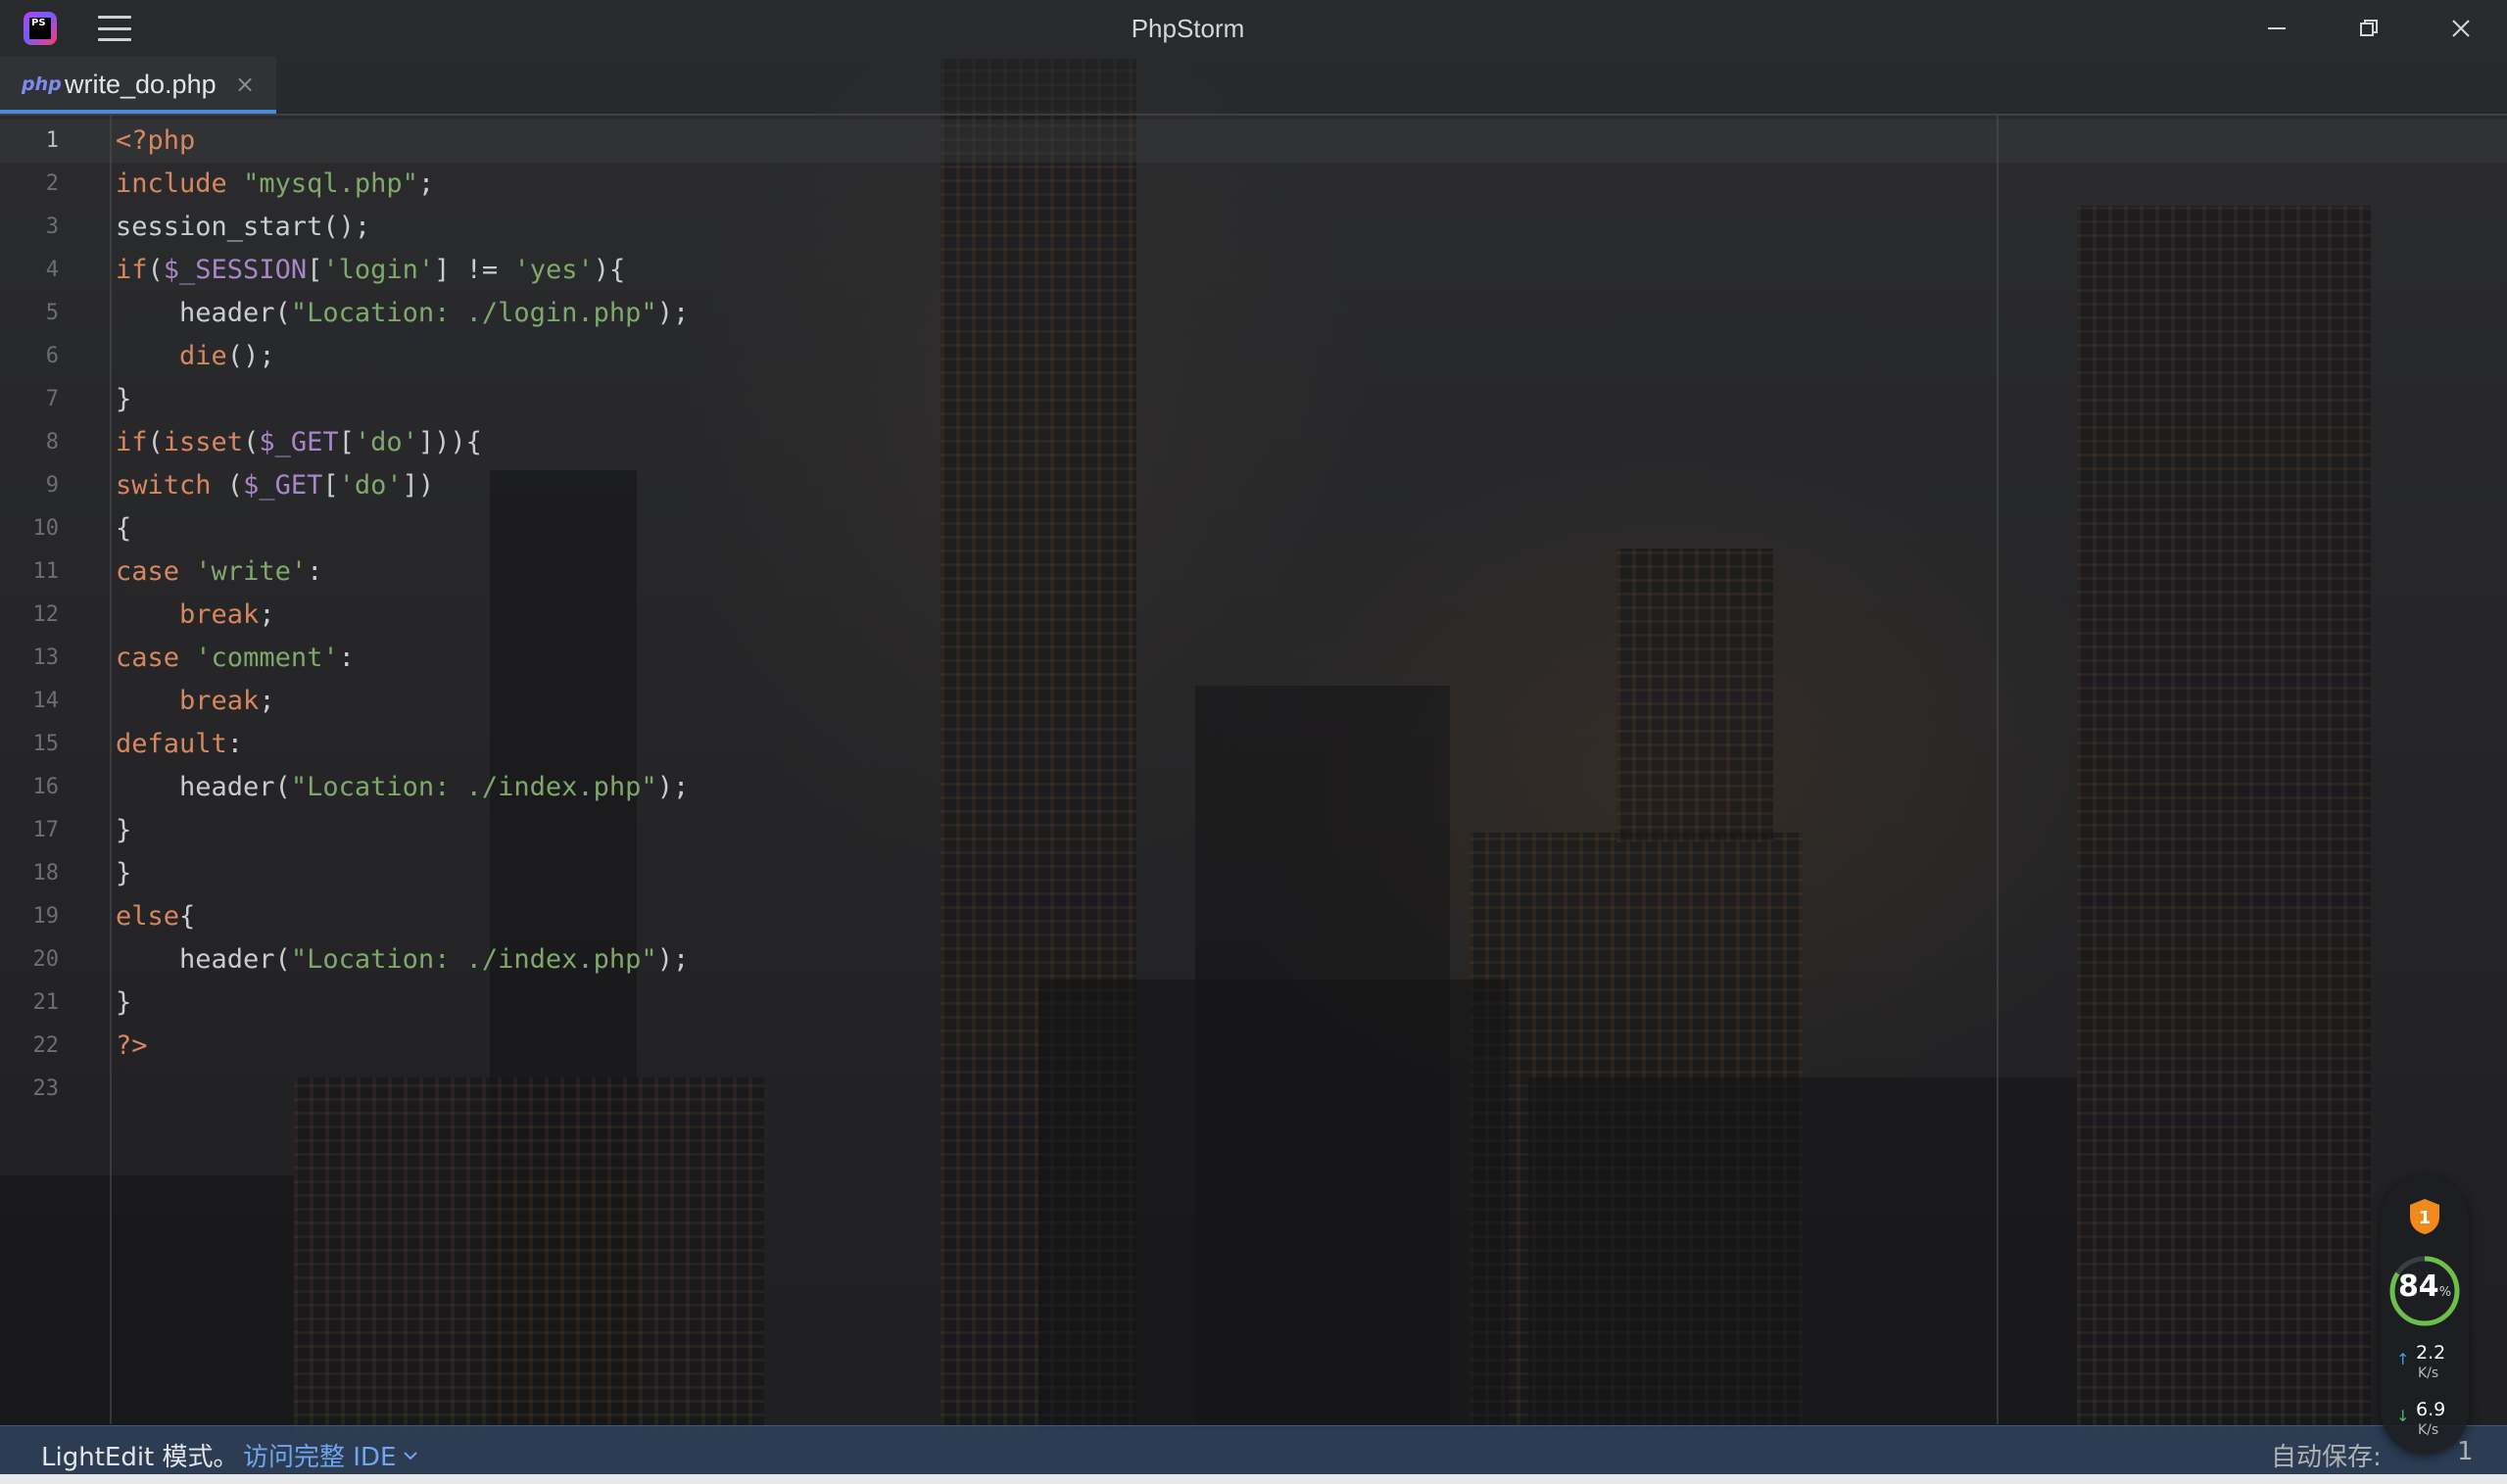 Image resolution: width=2507 pixels, height=1484 pixels. Describe the element at coordinates (30, 1046) in the screenshot. I see `line-number: 22` at that location.